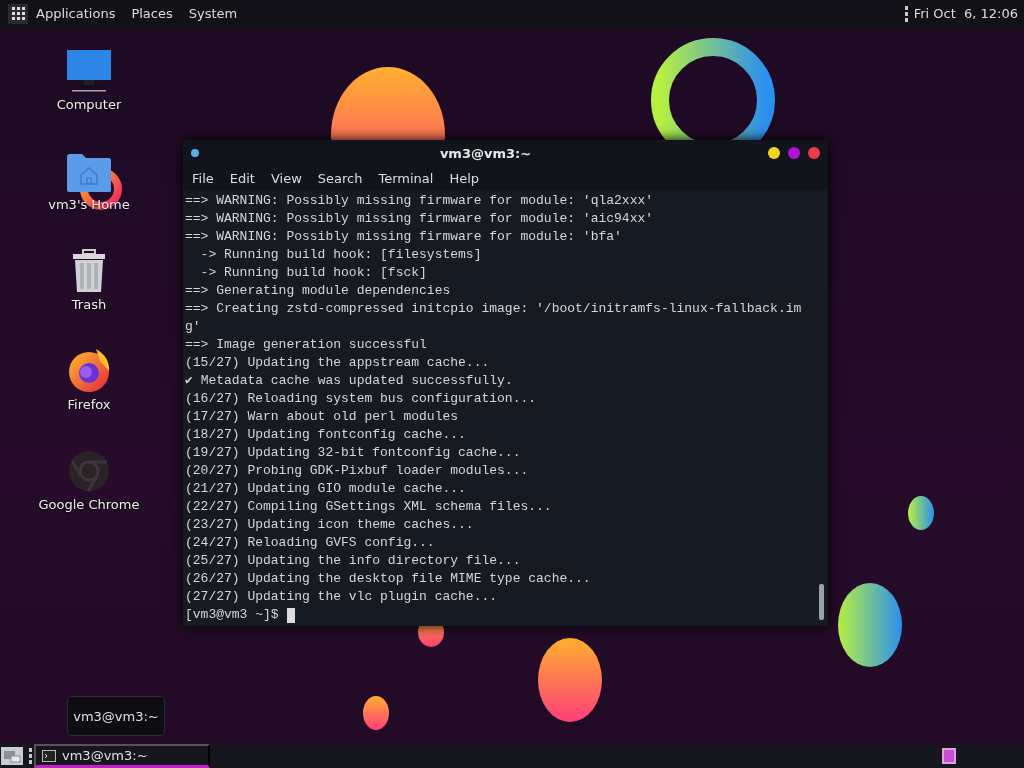  I want to click on panel-handle-icon, so click(906, 13).